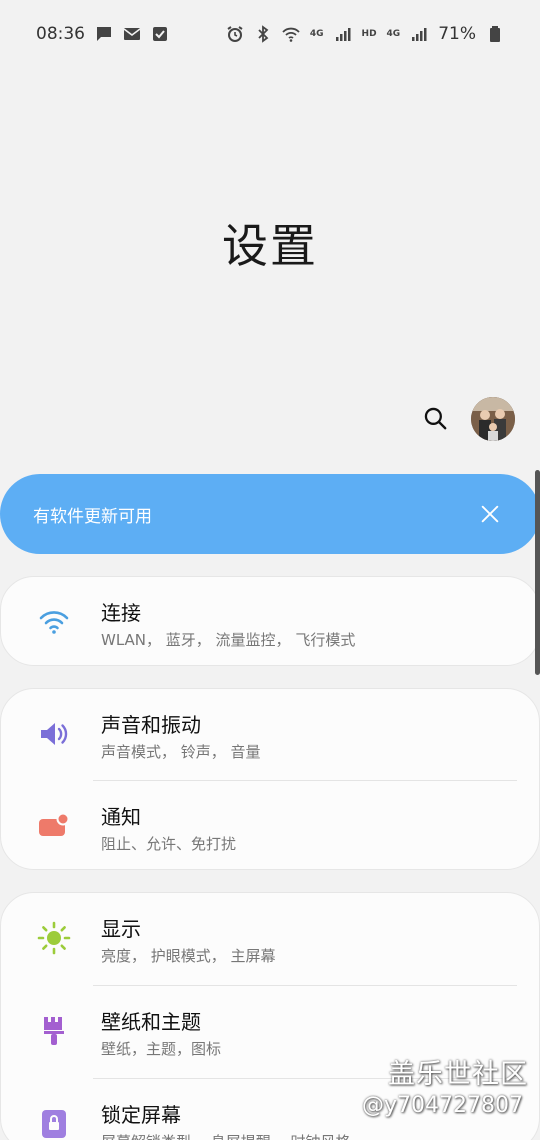  Describe the element at coordinates (141, 1115) in the screenshot. I see `item-title: 锁定屏幕` at that location.